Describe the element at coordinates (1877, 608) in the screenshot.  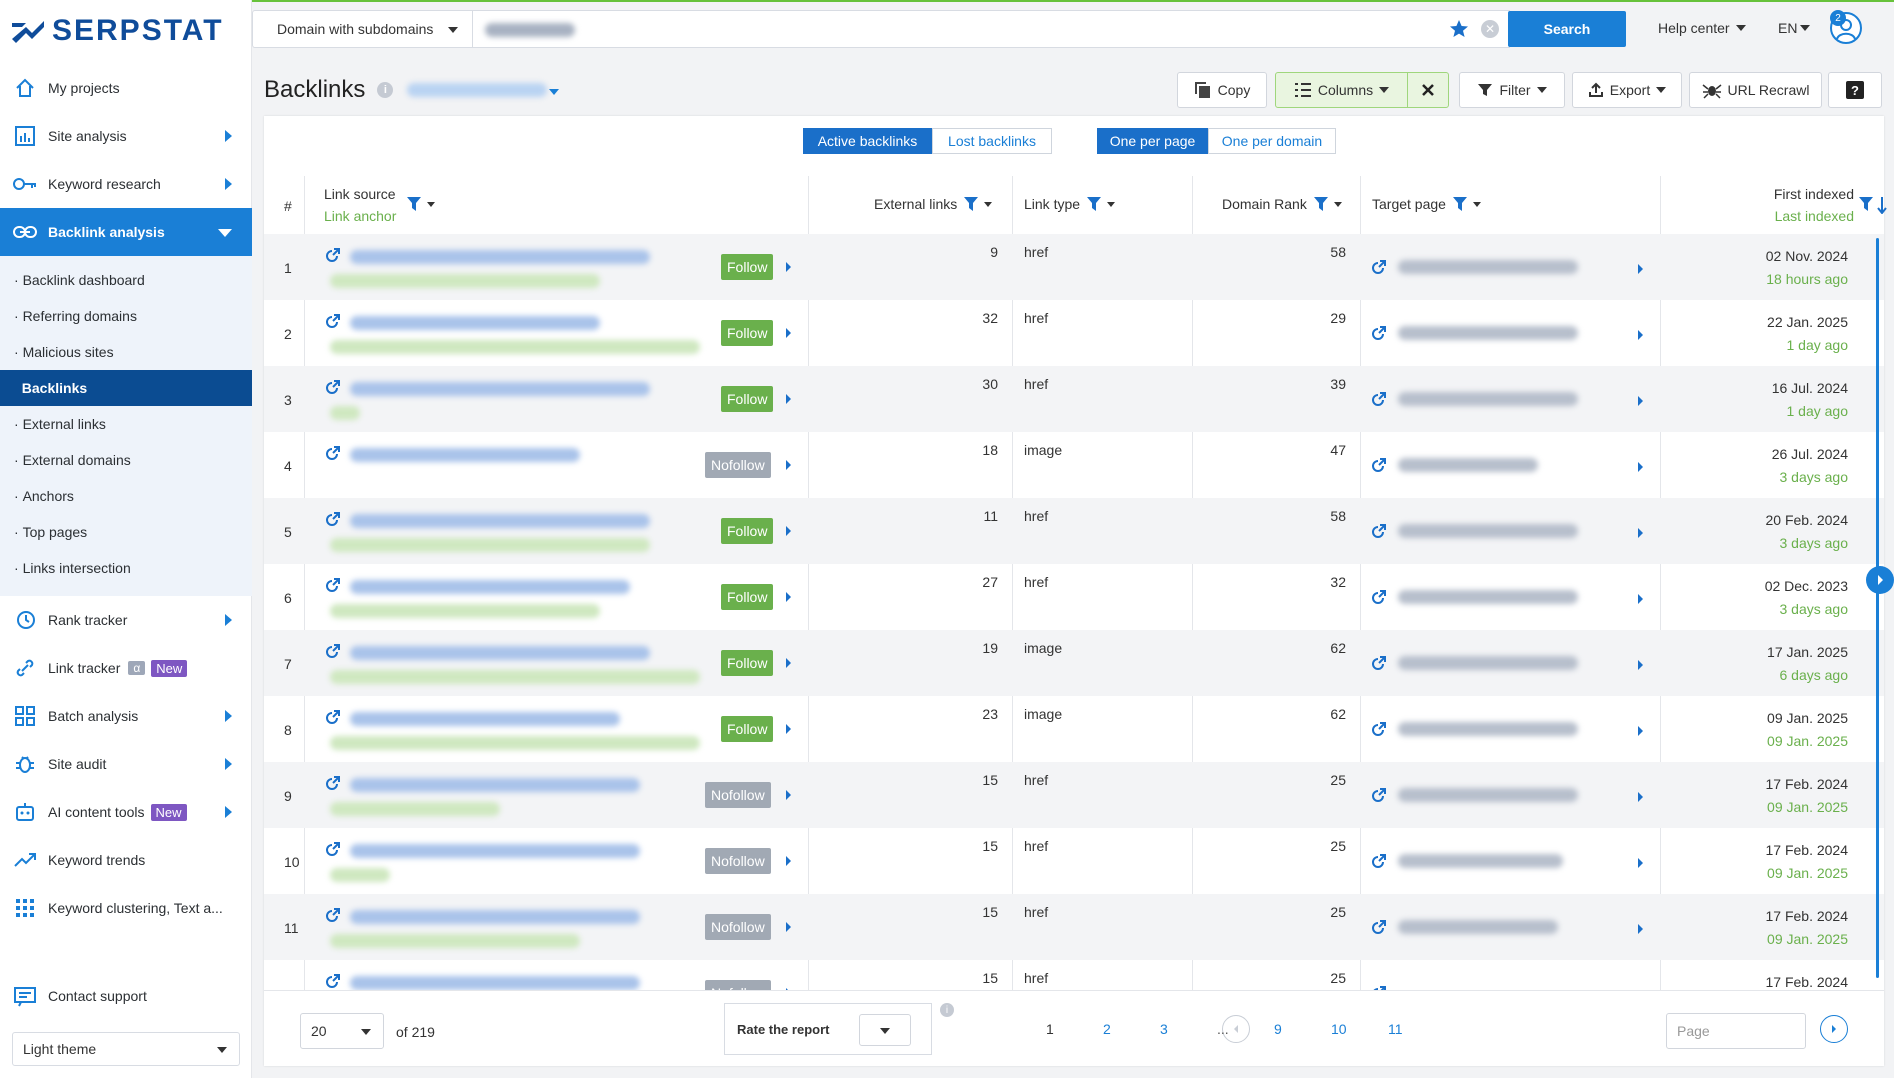
I see `table-scrollbar` at that location.